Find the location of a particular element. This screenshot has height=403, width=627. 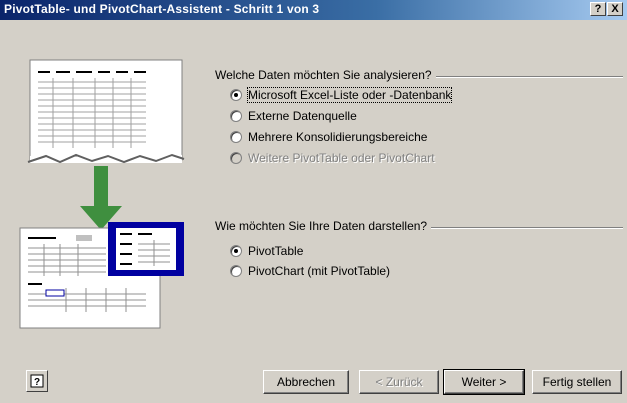

radio-label: Weitere PivotTable oder PivotChart is located at coordinates (341, 158).